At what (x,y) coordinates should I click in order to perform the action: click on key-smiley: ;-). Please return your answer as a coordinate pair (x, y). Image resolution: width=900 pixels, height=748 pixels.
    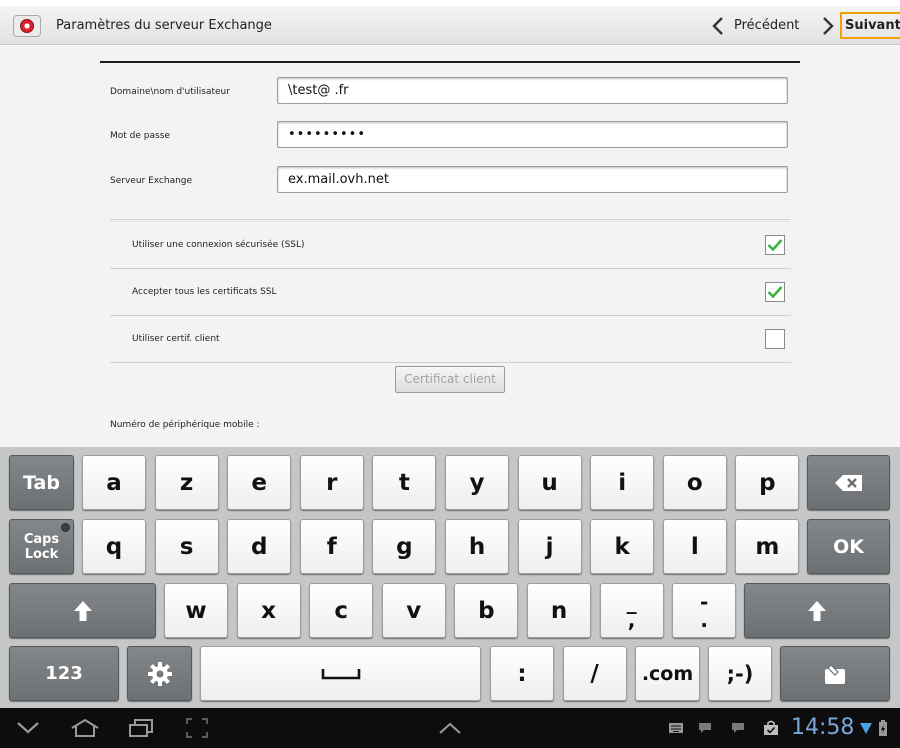
    Looking at the image, I should click on (740, 673).